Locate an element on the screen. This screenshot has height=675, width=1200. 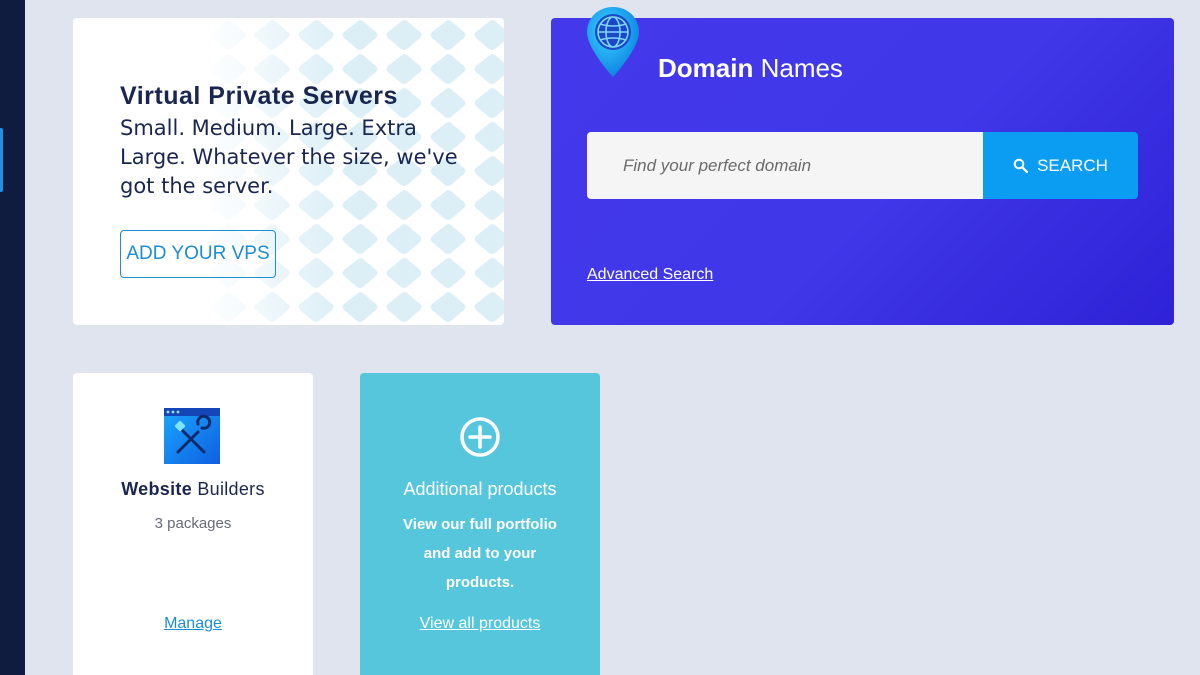
website-builders-title-regular: Builders is located at coordinates (231, 489).